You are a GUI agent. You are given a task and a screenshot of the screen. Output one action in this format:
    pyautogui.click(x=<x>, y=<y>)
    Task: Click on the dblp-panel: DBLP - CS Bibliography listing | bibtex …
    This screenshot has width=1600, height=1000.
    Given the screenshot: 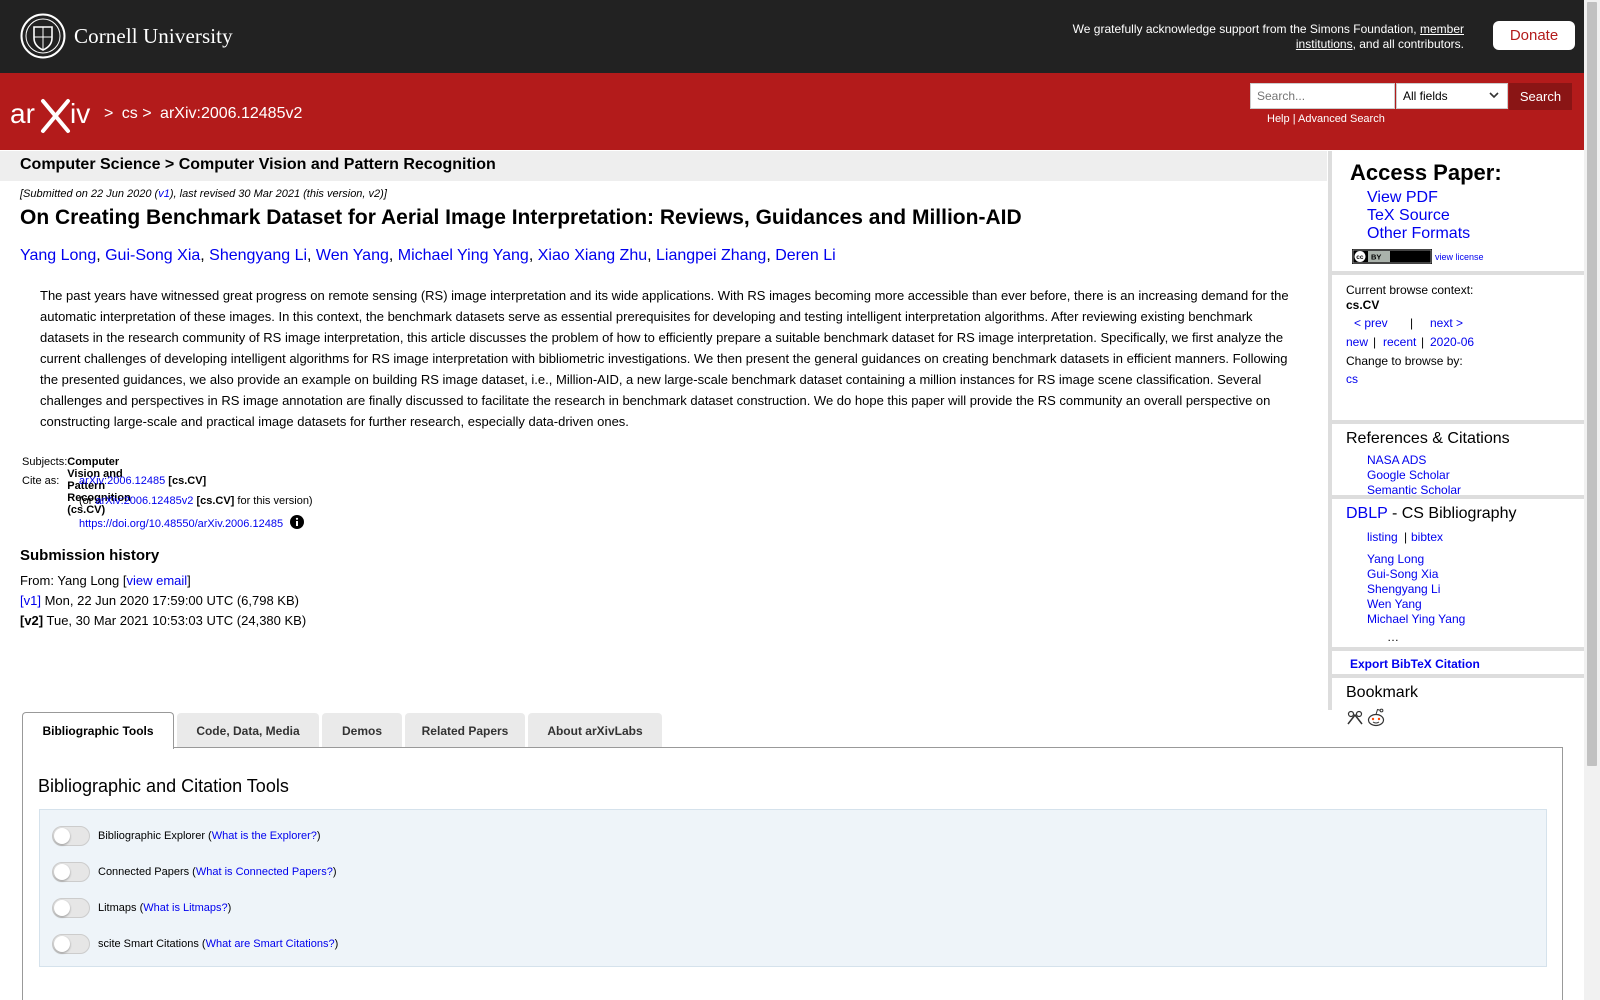 What is the action you would take?
    pyautogui.click(x=1460, y=575)
    